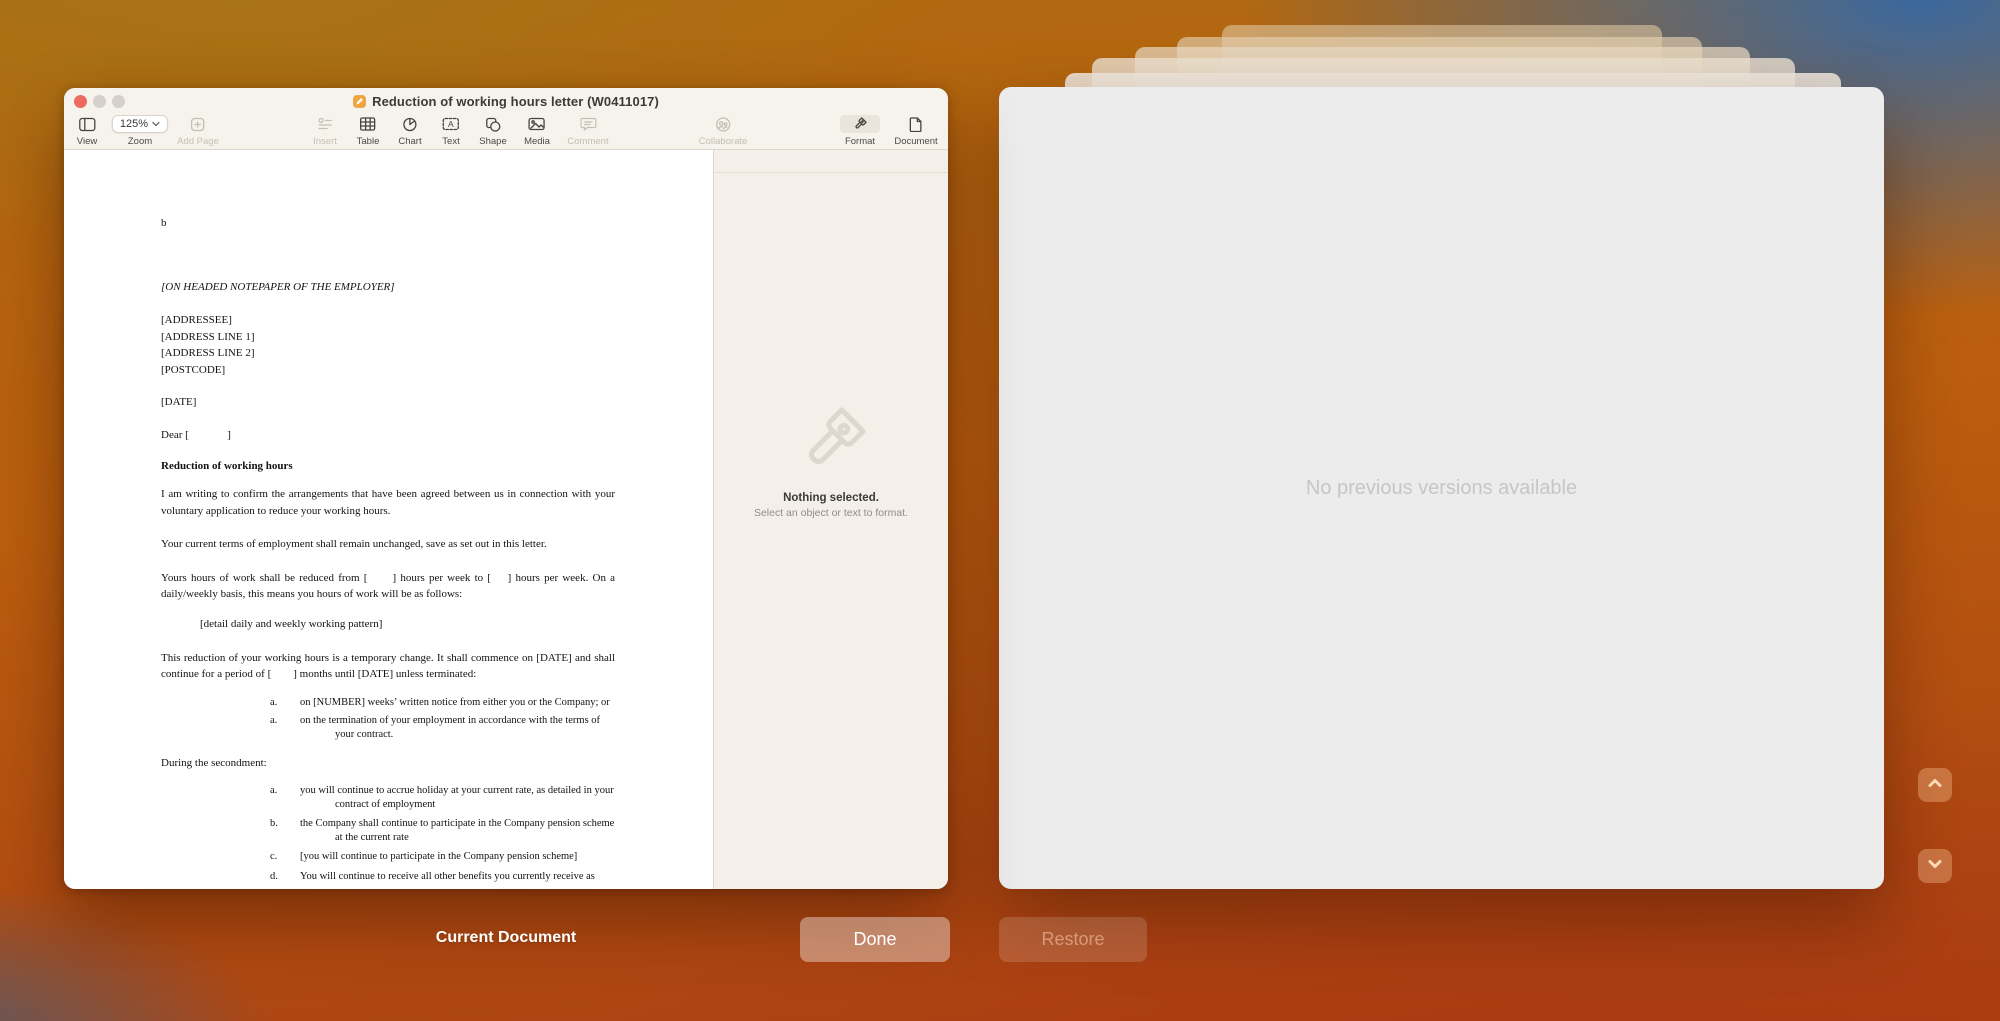 The width and height of the screenshot is (2000, 1021). What do you see at coordinates (227, 466) in the screenshot?
I see `letter-heading: Reduction of working hours` at bounding box center [227, 466].